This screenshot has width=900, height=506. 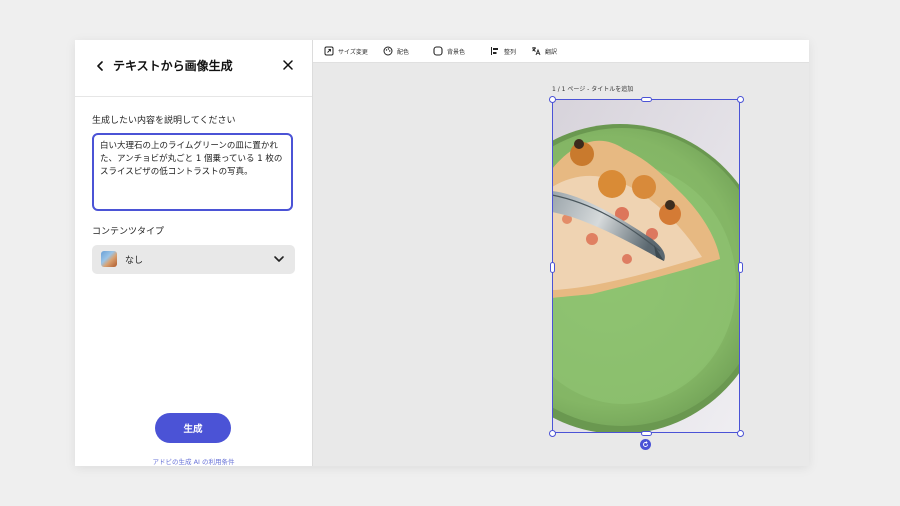 I want to click on palette-icon, so click(x=388, y=51).